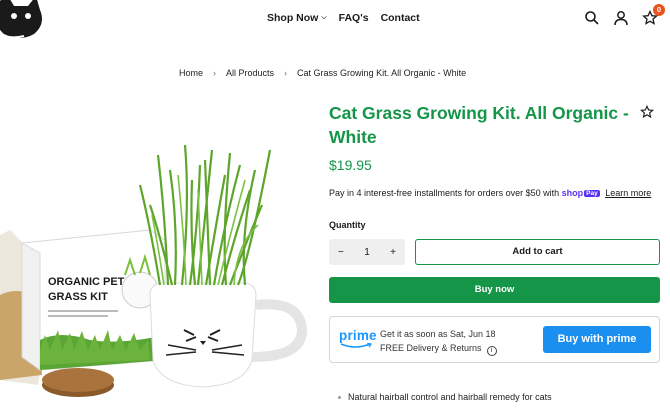  What do you see at coordinates (431, 348) in the screenshot?
I see `prime-returns-text: FREE Delivery & Returns` at bounding box center [431, 348].